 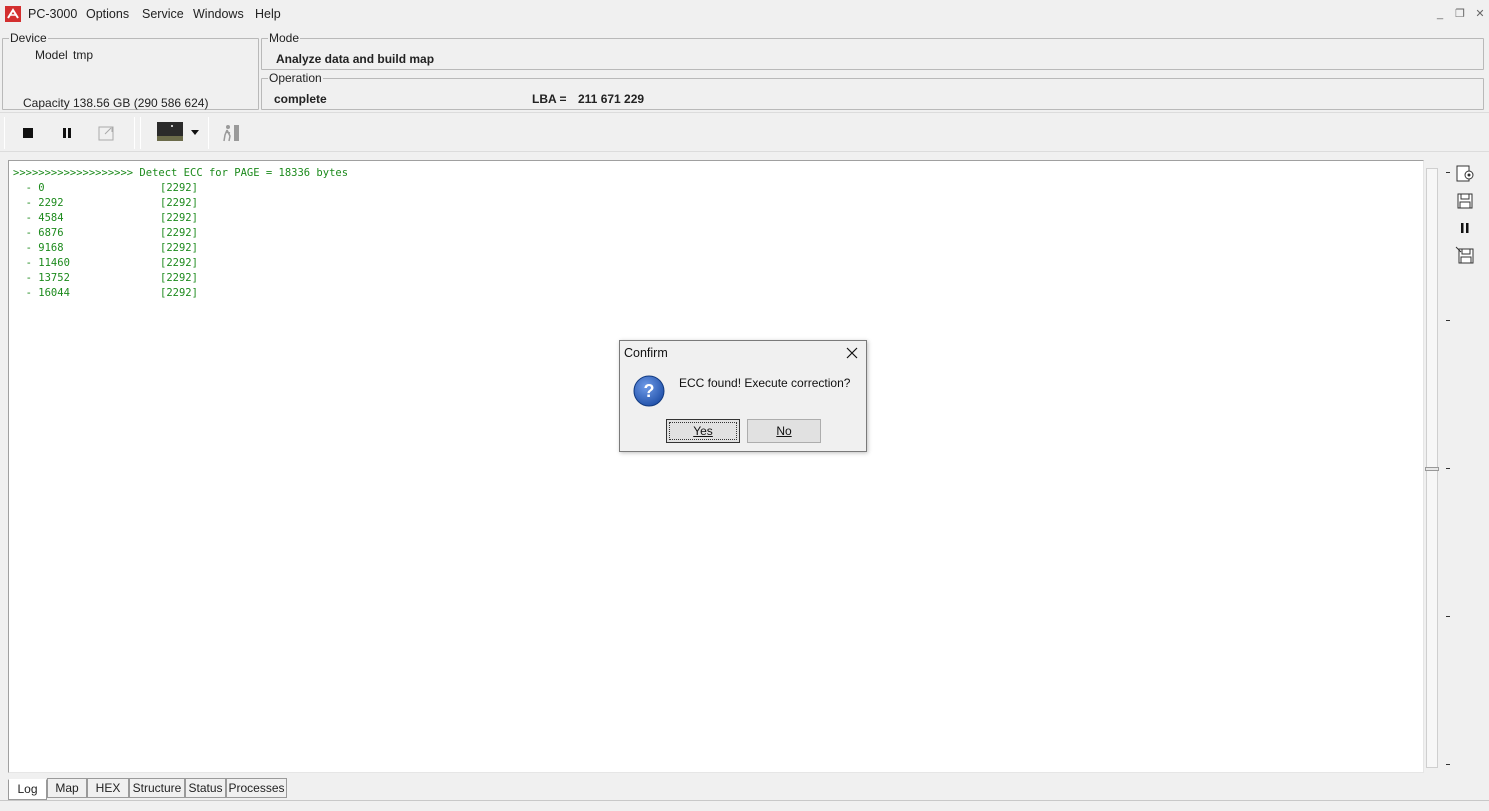 I want to click on dropdown-arrow-icon, so click(x=195, y=132).